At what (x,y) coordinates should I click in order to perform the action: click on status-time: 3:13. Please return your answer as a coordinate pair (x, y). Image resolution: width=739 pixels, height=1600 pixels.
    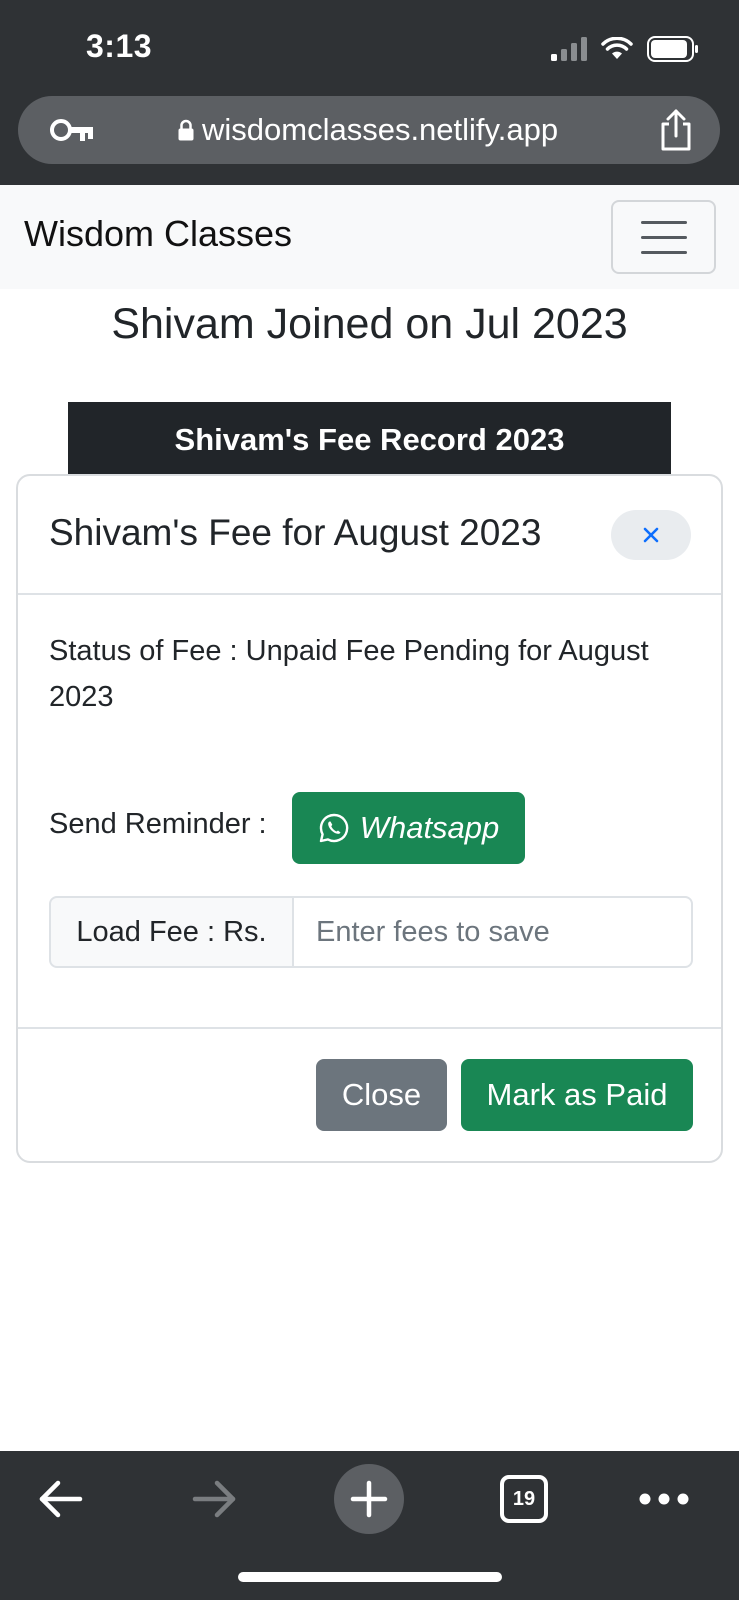
    Looking at the image, I should click on (119, 46).